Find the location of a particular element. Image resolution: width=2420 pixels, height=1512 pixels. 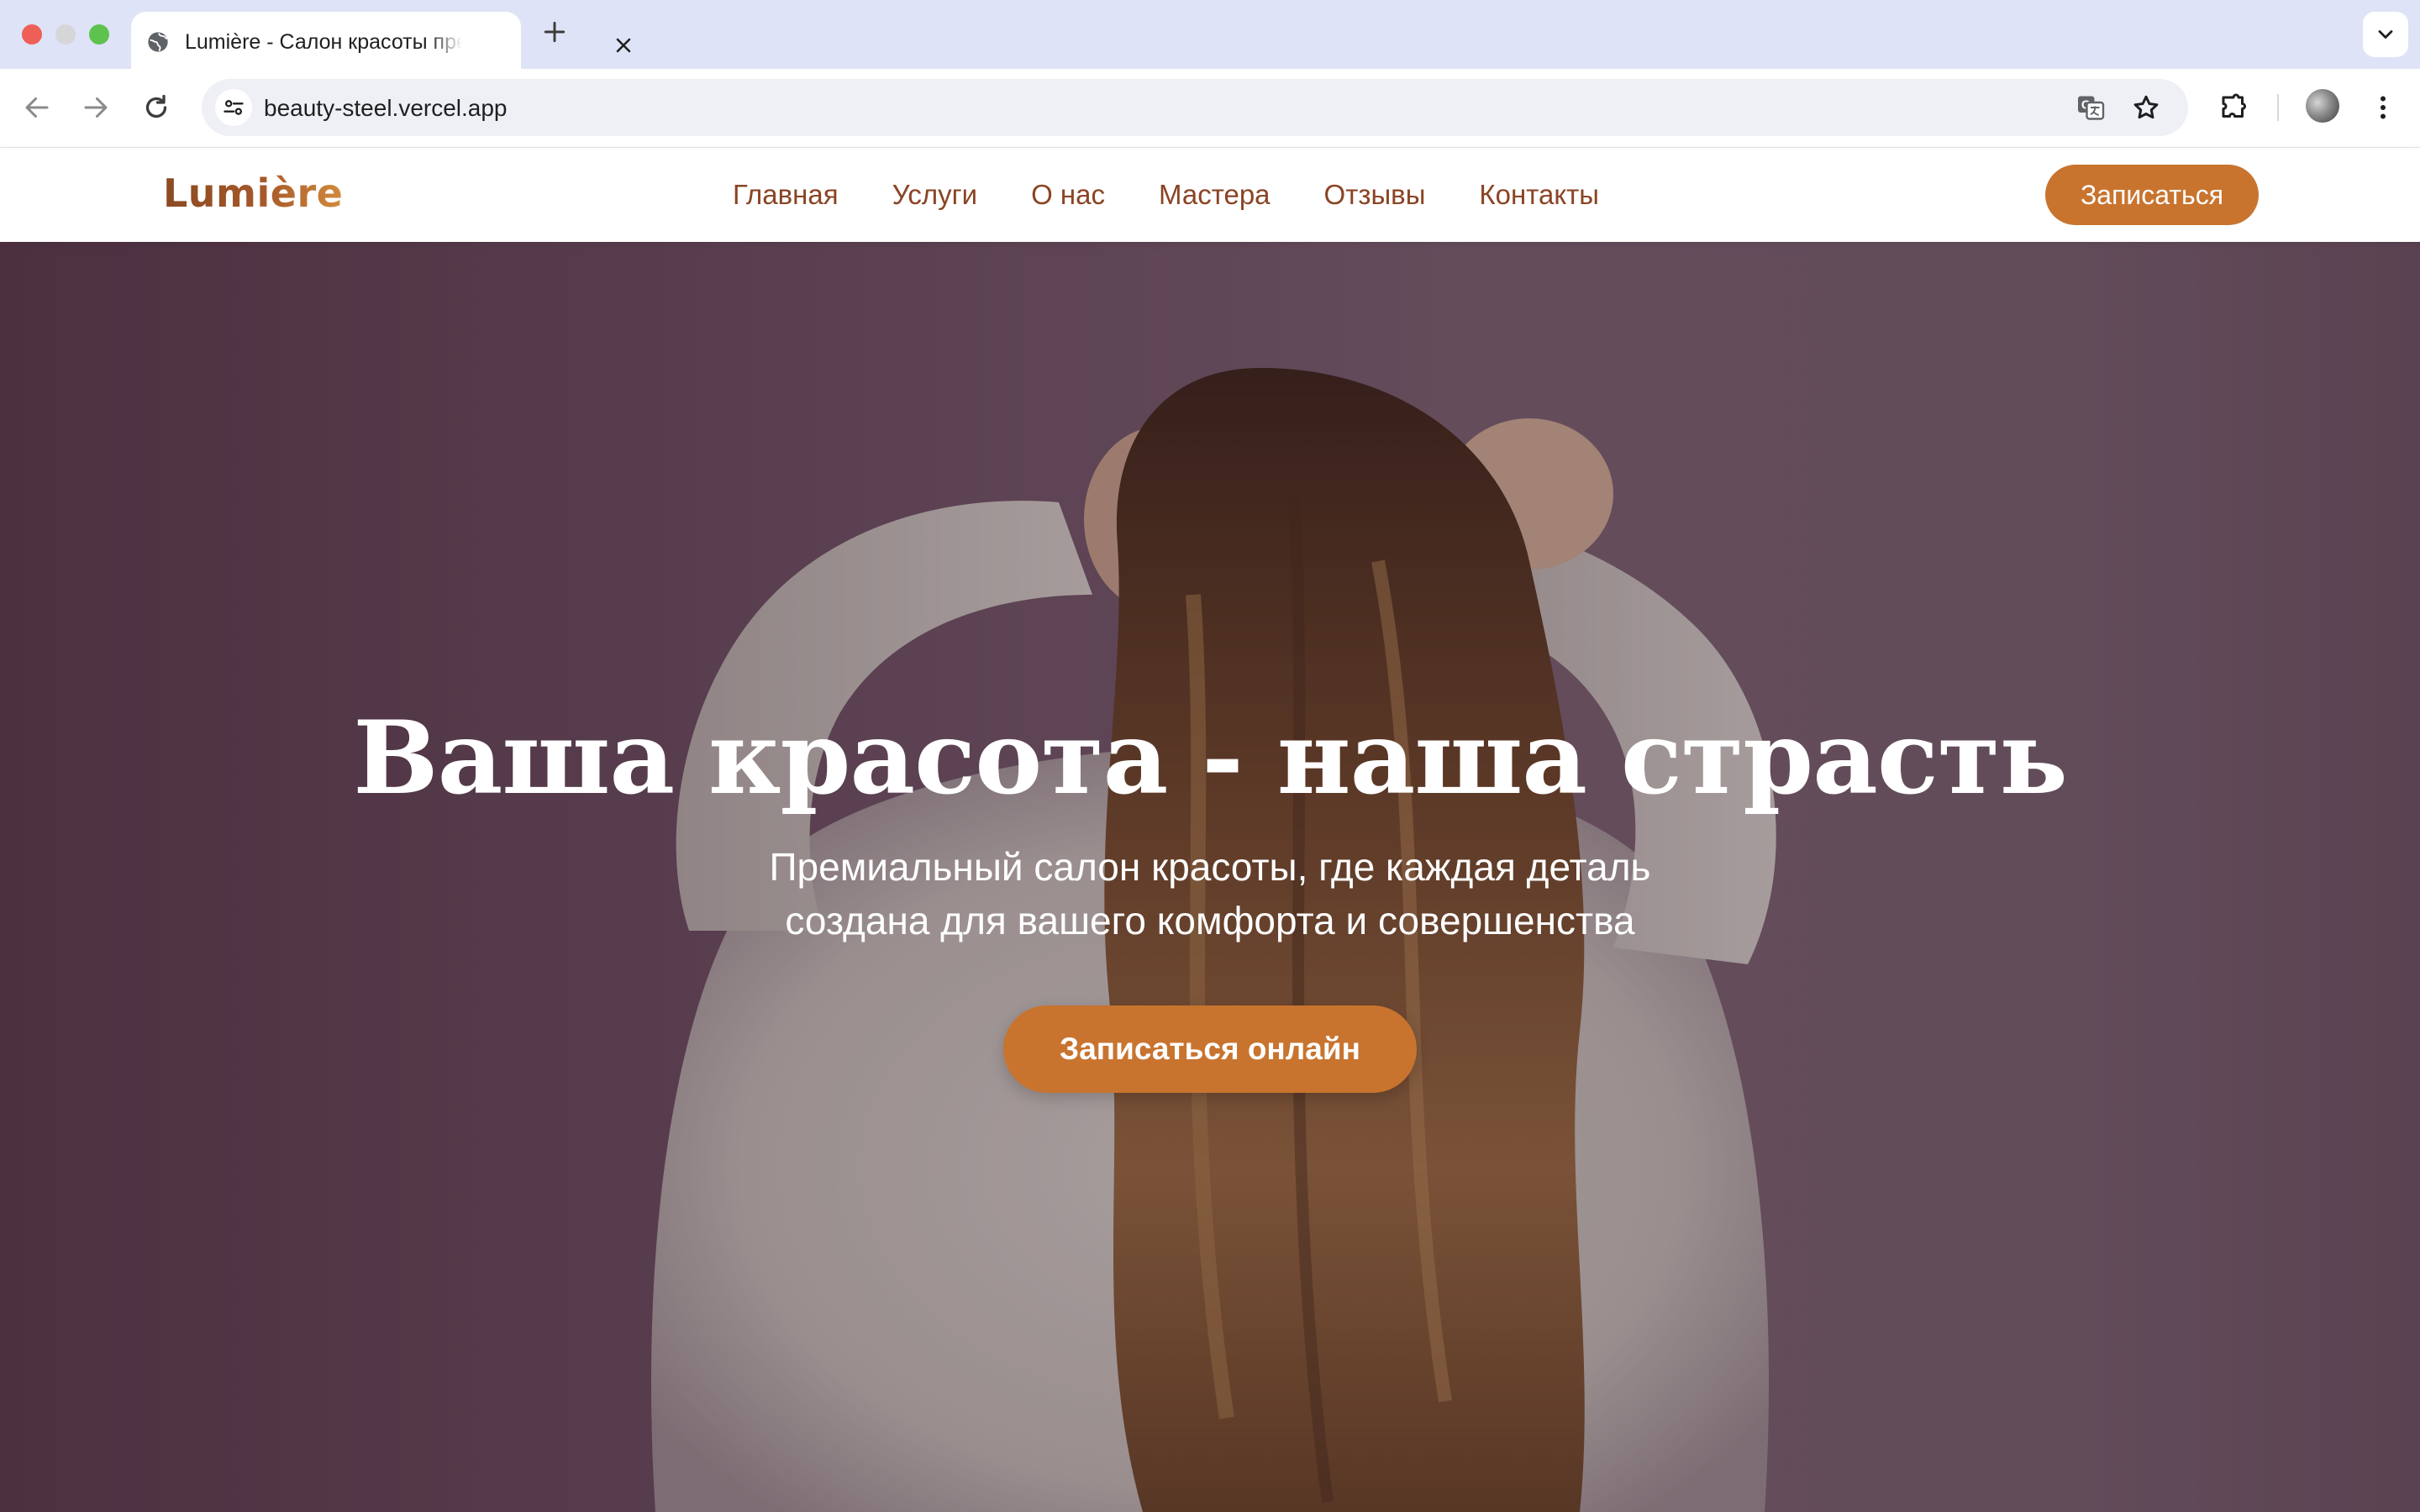

site-info-icon is located at coordinates (234, 107).